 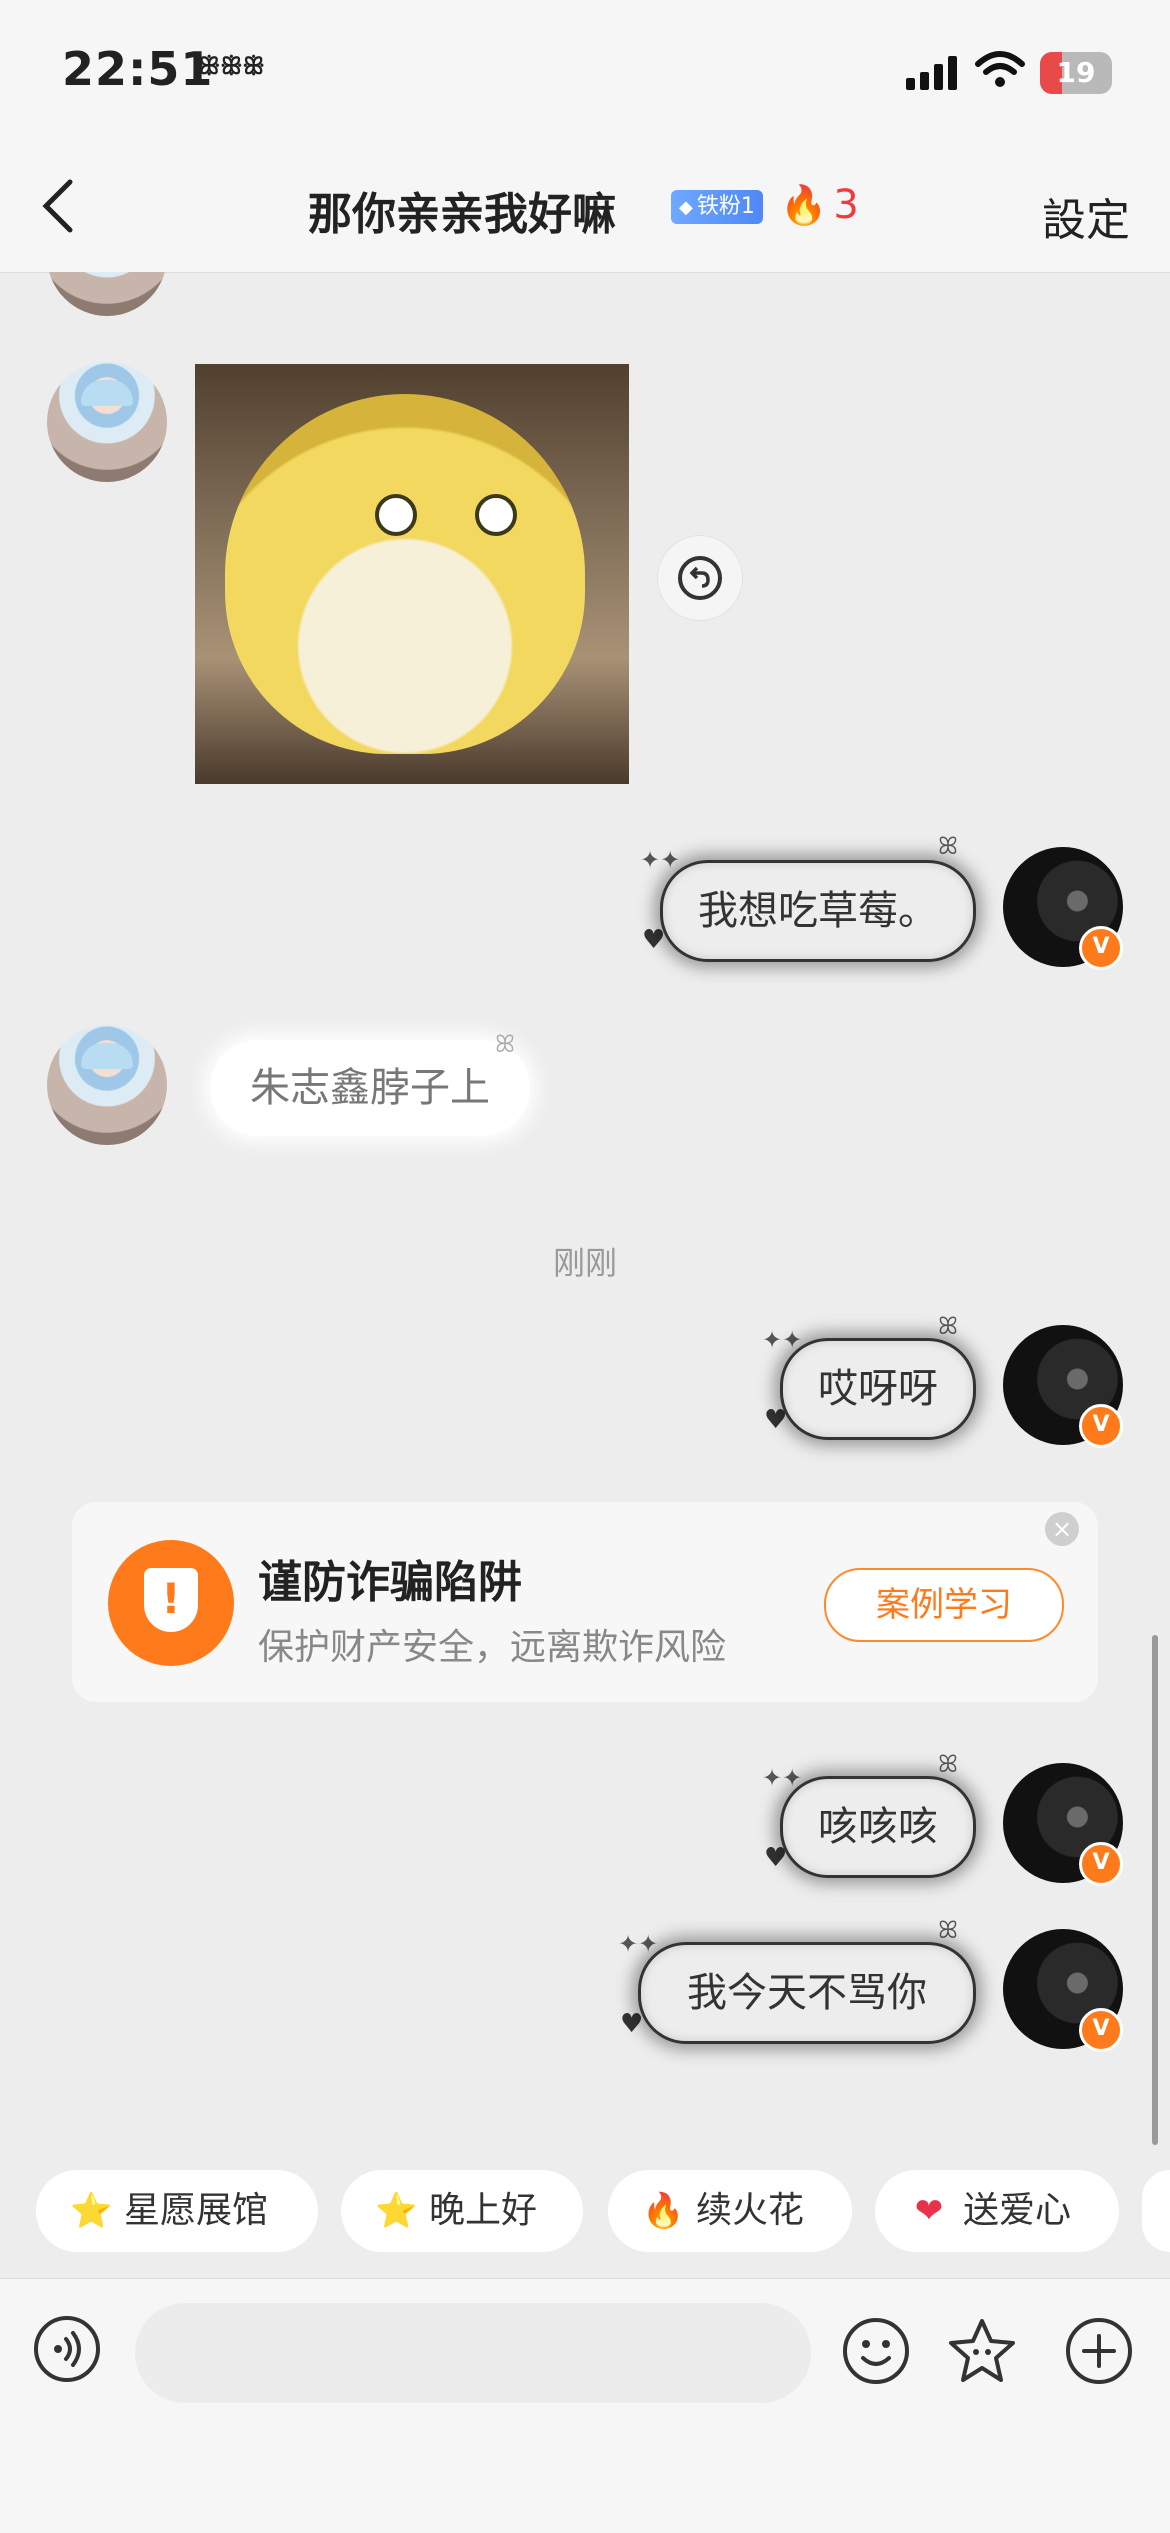 What do you see at coordinates (1099, 2351) in the screenshot?
I see `plus-icon` at bounding box center [1099, 2351].